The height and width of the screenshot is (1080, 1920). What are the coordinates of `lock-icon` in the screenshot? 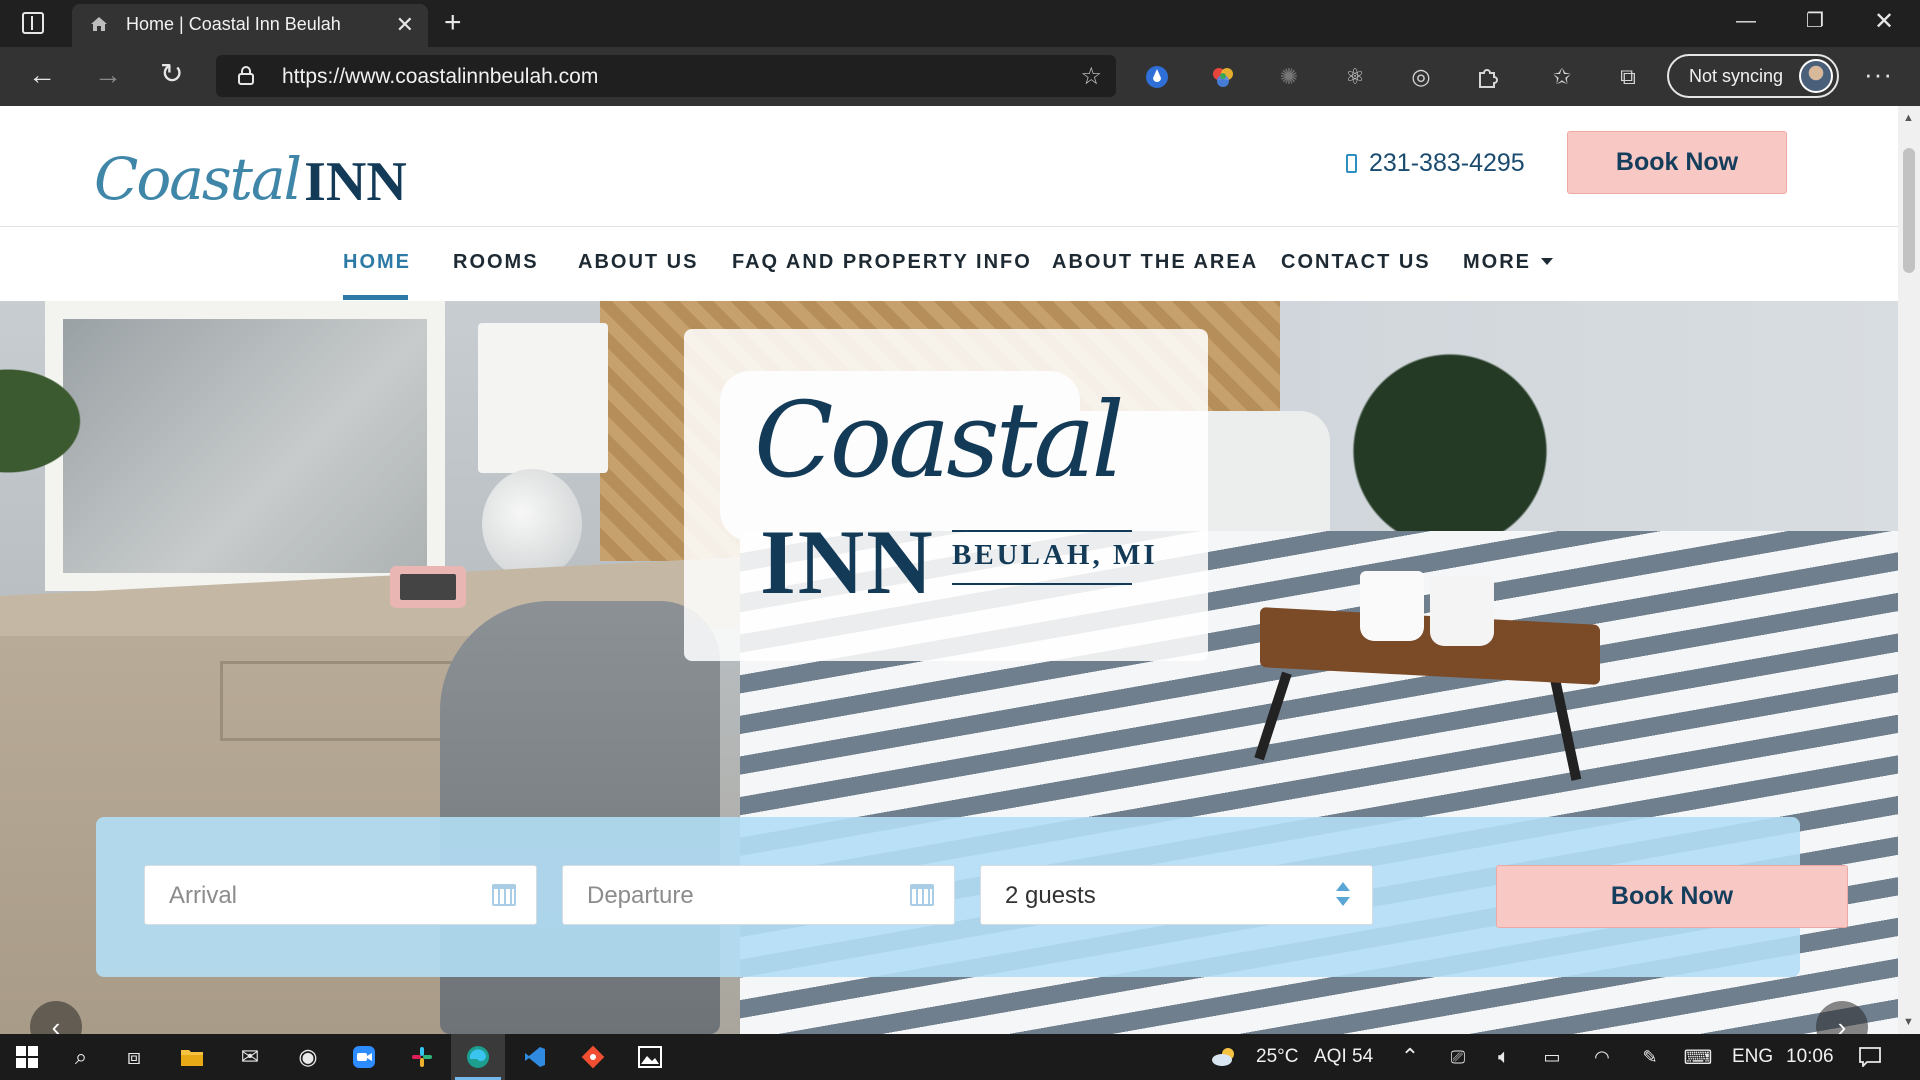 It's located at (246, 75).